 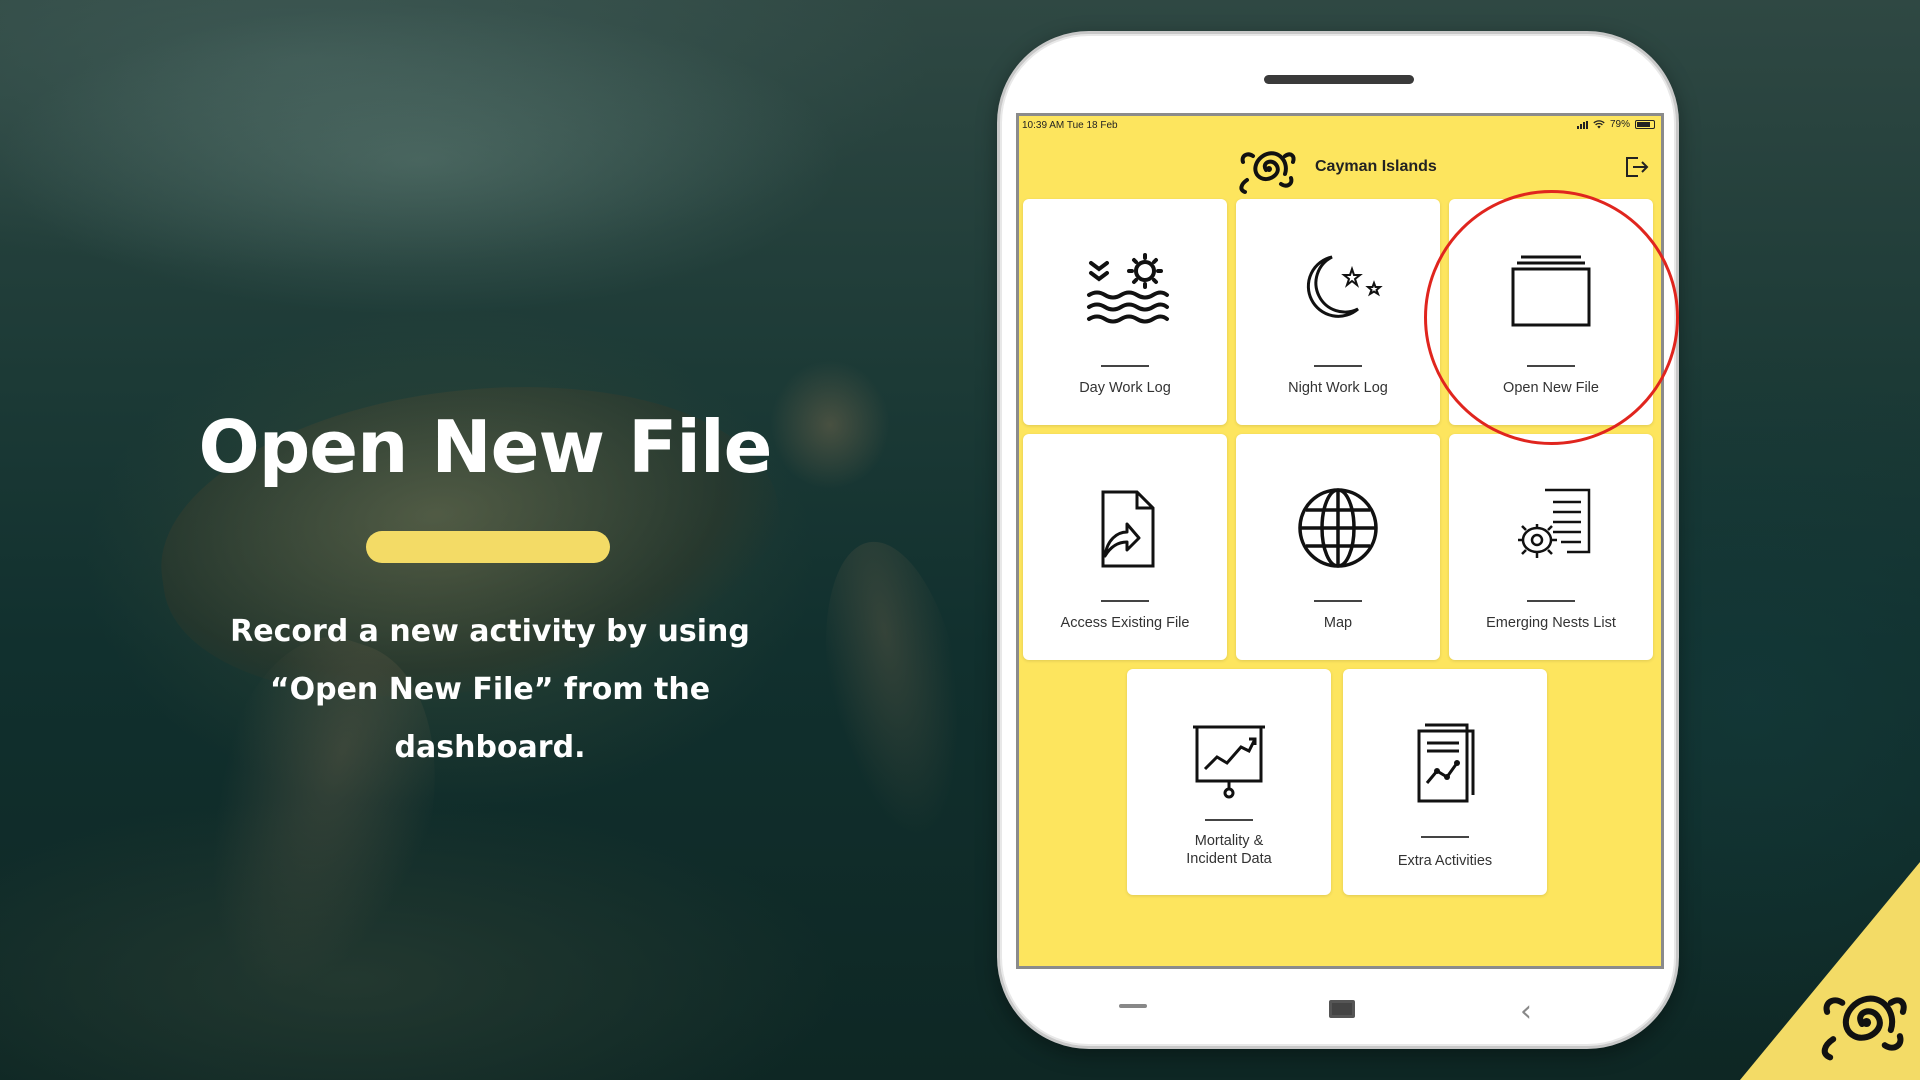 I want to click on android-nav-bar: ‹, so click(x=1338, y=1014).